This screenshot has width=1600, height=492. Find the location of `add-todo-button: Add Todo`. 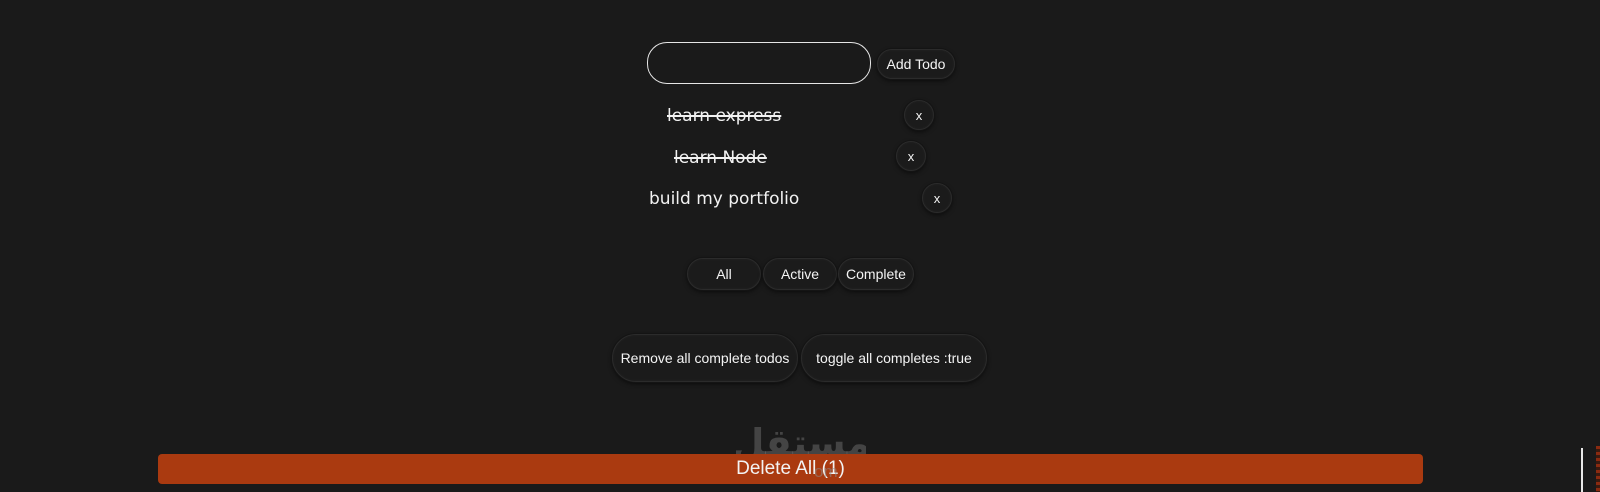

add-todo-button: Add Todo is located at coordinates (916, 64).